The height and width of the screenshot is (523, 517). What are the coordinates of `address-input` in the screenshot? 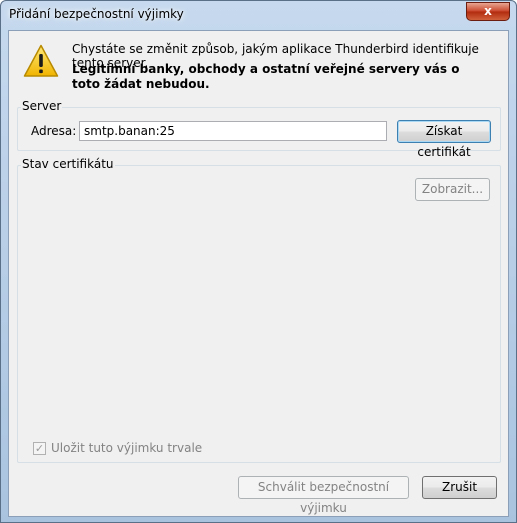 It's located at (233, 131).